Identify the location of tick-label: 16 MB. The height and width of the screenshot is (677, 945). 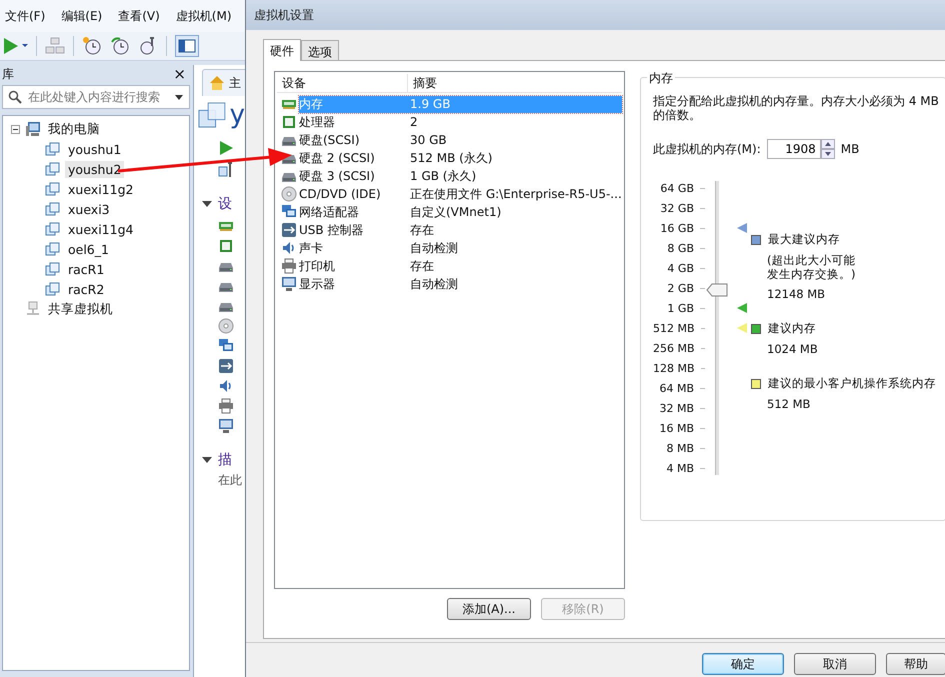
(676, 428).